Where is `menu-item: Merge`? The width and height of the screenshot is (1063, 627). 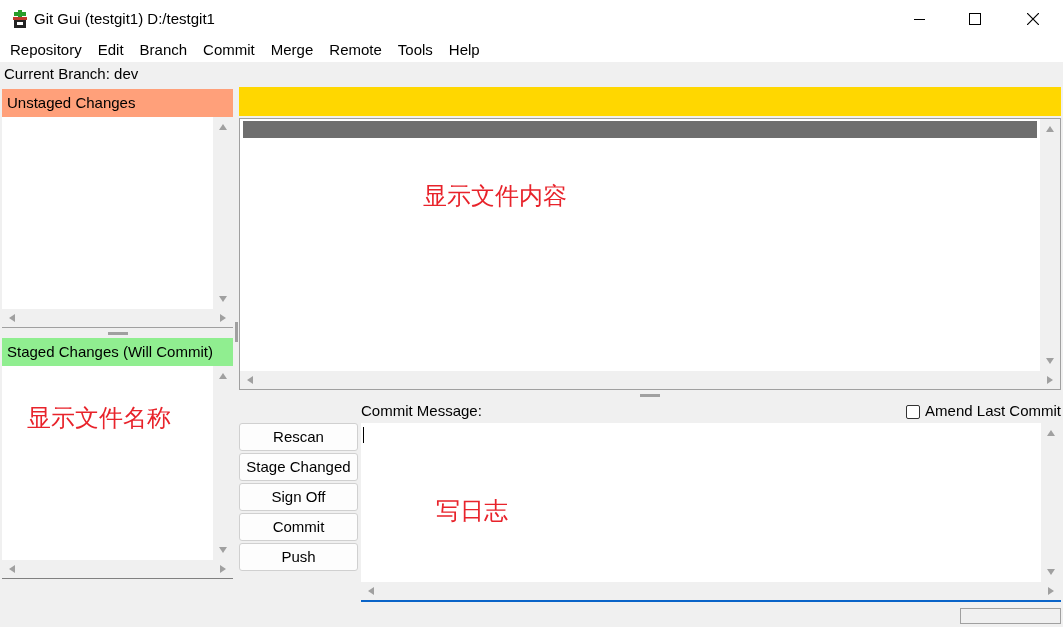 menu-item: Merge is located at coordinates (292, 50).